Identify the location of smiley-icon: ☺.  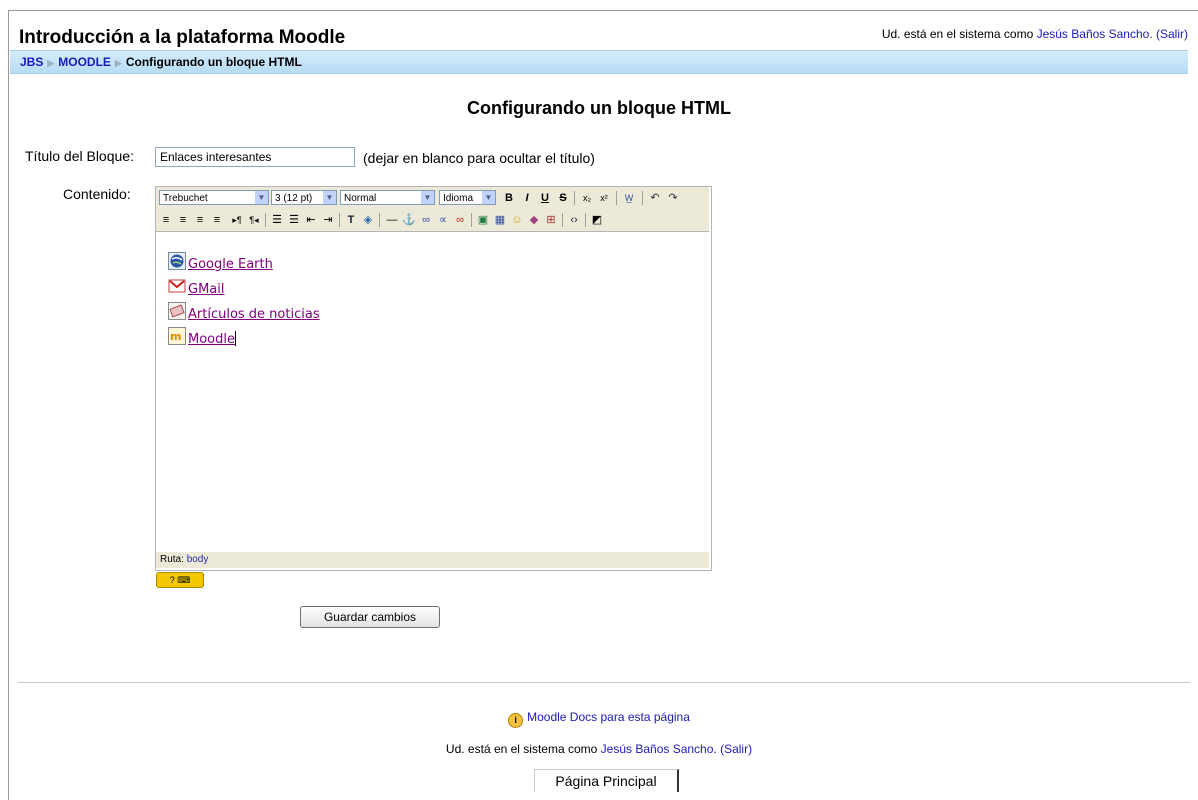
(517, 220).